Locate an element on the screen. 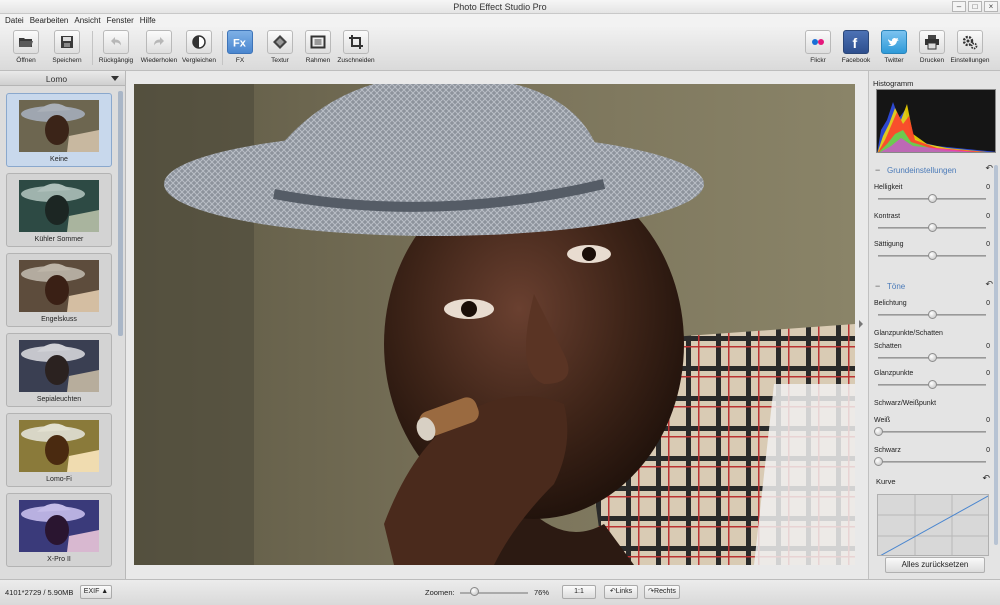 The width and height of the screenshot is (1000, 605). highlights-slider: Glanzpunkte 0 is located at coordinates (932, 382).